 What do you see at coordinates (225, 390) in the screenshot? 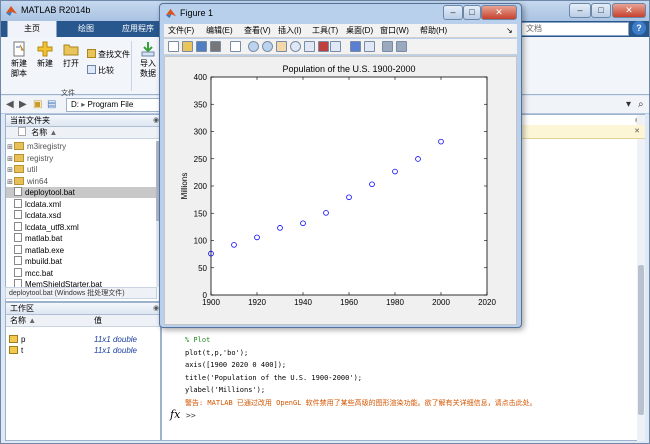
I see `command-line: ylabel('Millions');` at bounding box center [225, 390].